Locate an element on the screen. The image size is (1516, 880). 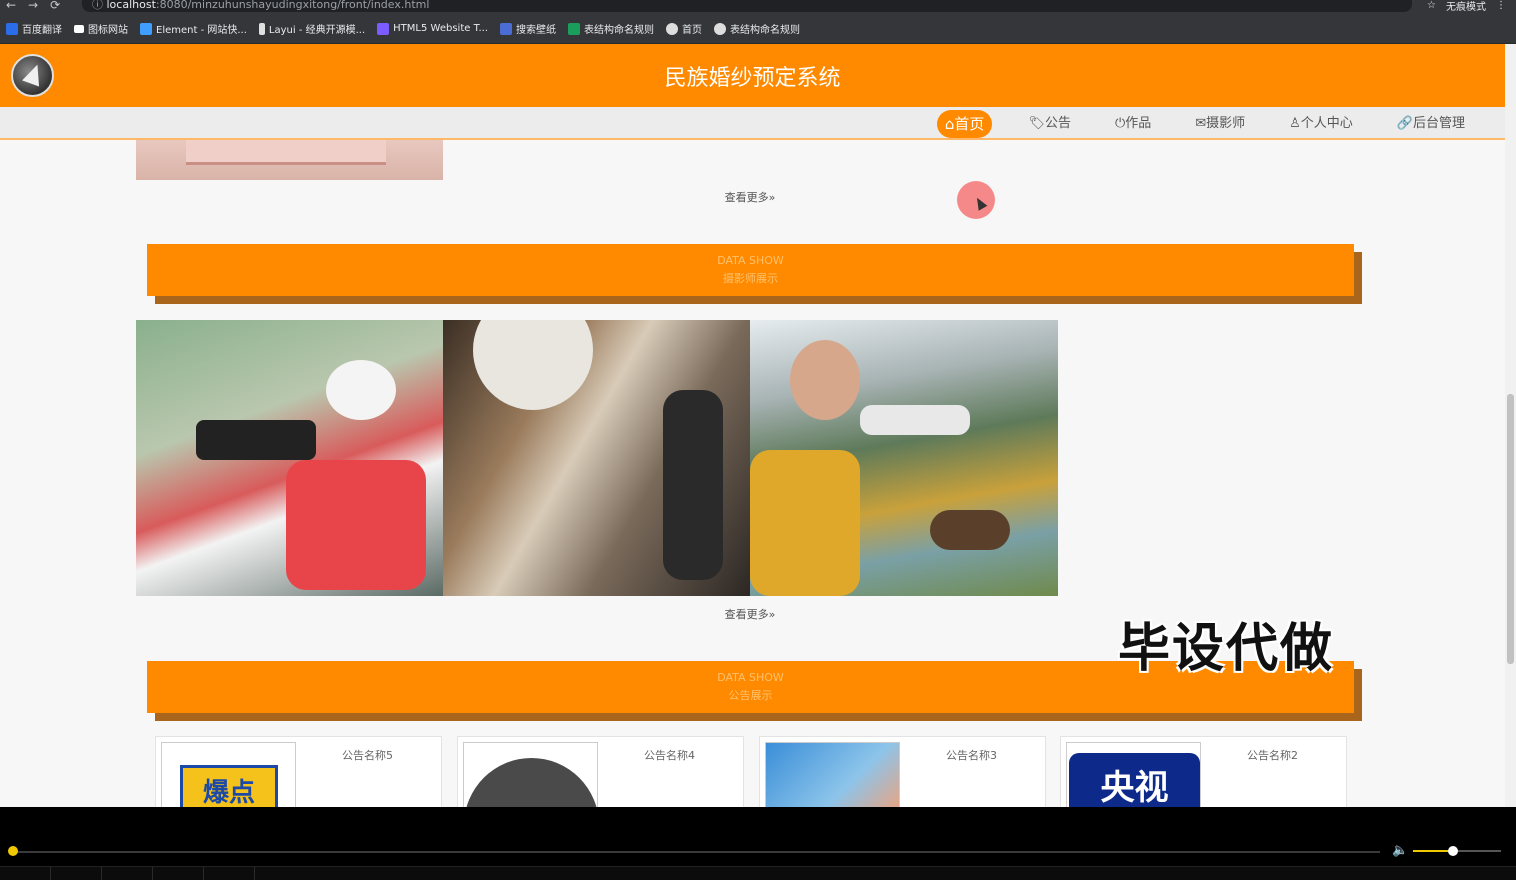
bookmark-item: 图标网站 is located at coordinates (101, 28).